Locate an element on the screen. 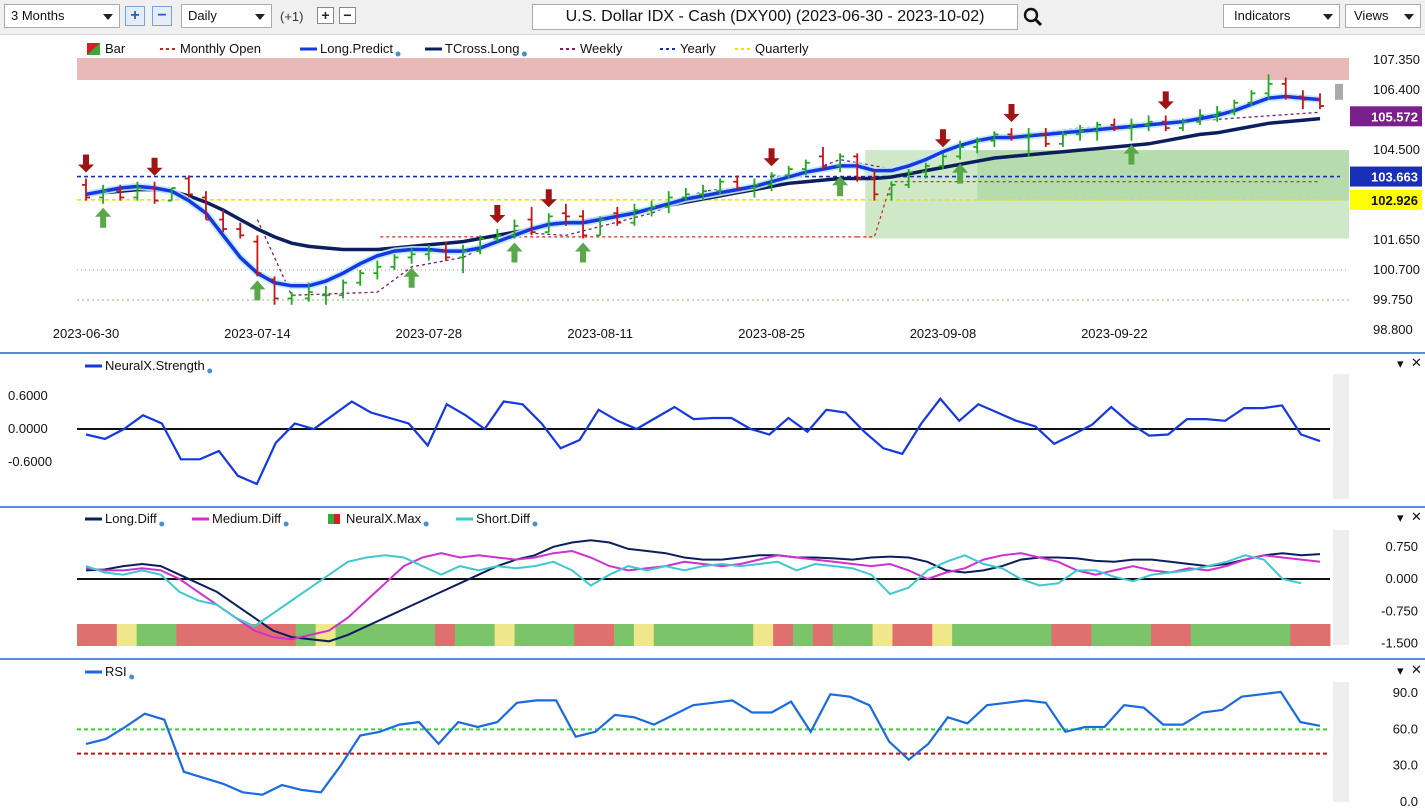 This screenshot has width=1425, height=812. y-tick-label: -0.750 is located at coordinates (1399, 610).